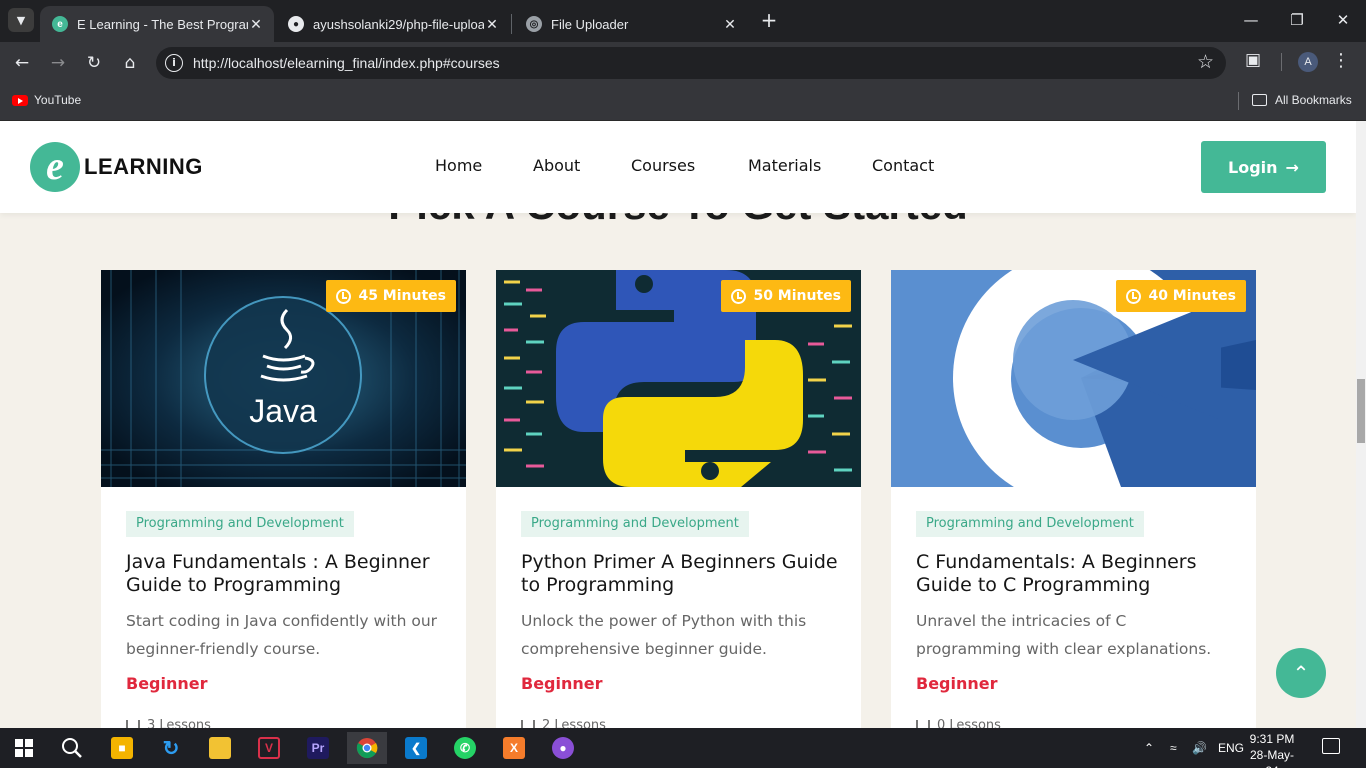  What do you see at coordinates (143, 166) in the screenshot?
I see `logo-text: LEARNING` at bounding box center [143, 166].